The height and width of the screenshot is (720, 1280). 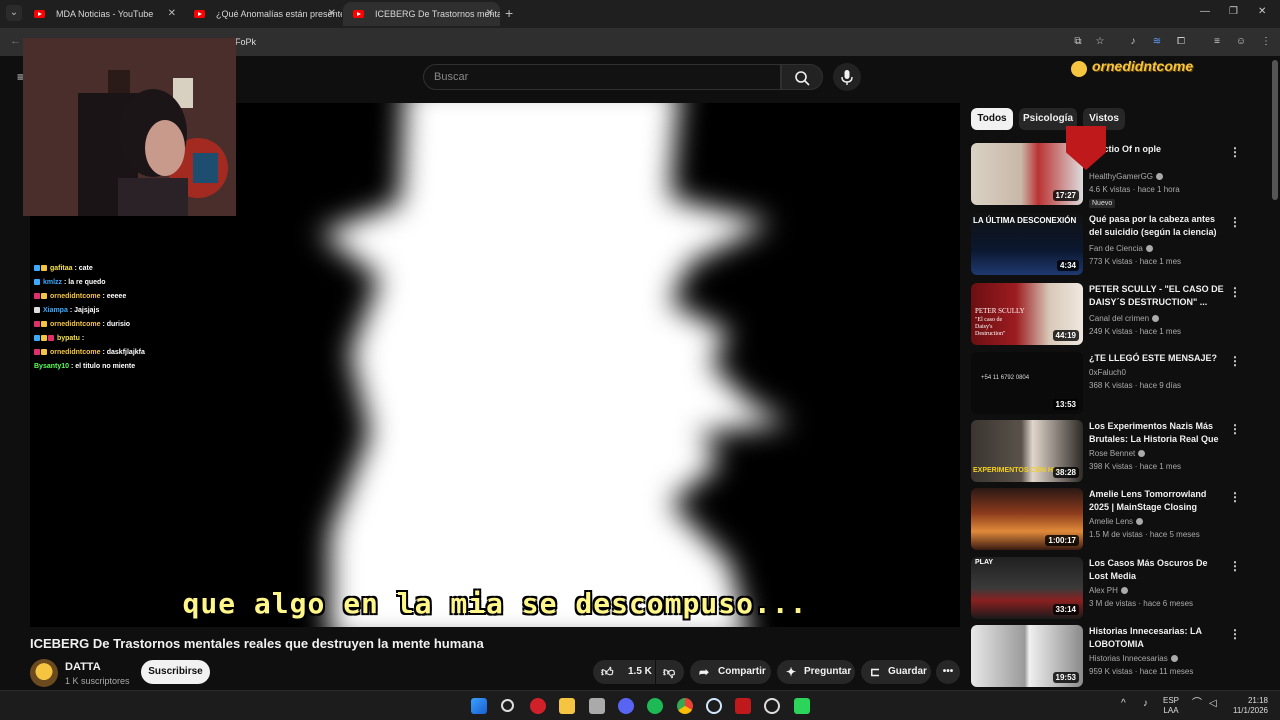 I want to click on minimize-button: —, so click(x=1205, y=11).